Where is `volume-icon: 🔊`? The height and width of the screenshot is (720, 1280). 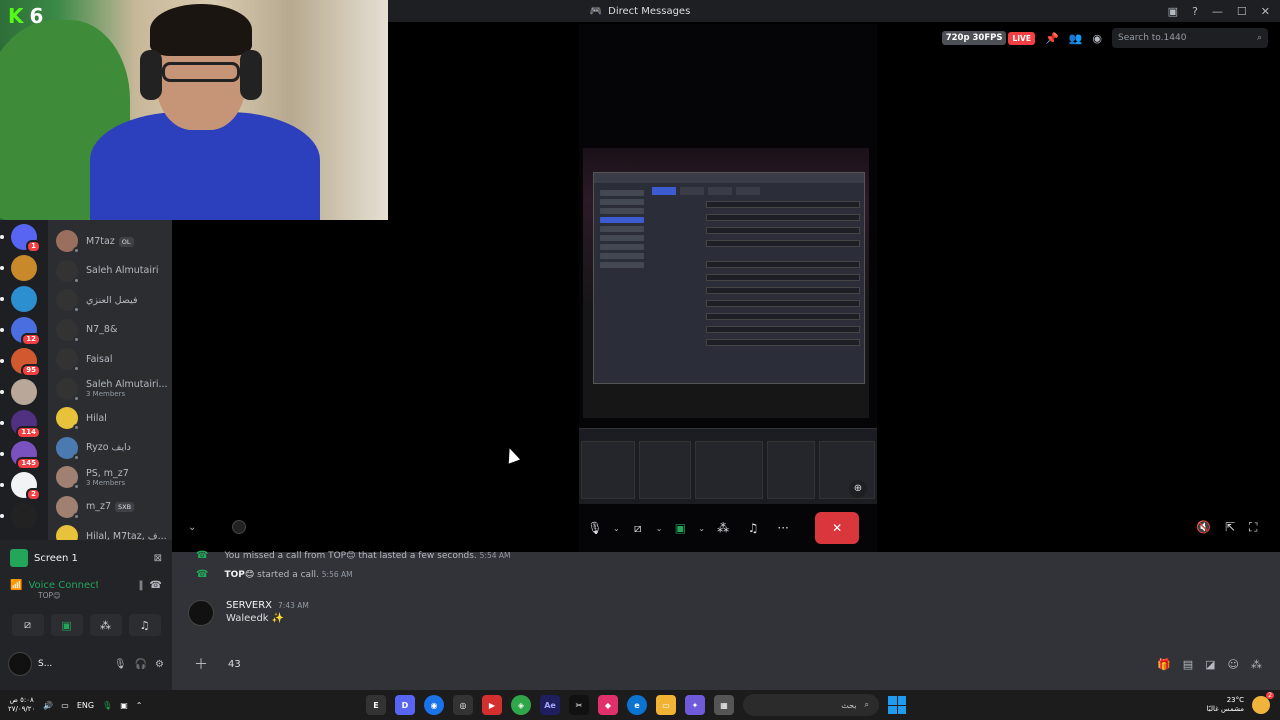 volume-icon: 🔊 is located at coordinates (48, 705).